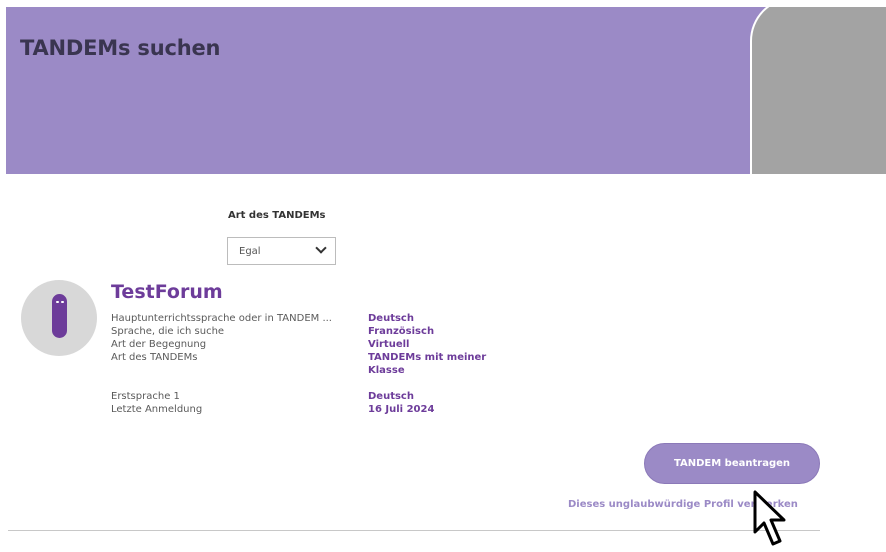 The width and height of the screenshot is (886, 552). What do you see at coordinates (414, 530) in the screenshot?
I see `divider` at bounding box center [414, 530].